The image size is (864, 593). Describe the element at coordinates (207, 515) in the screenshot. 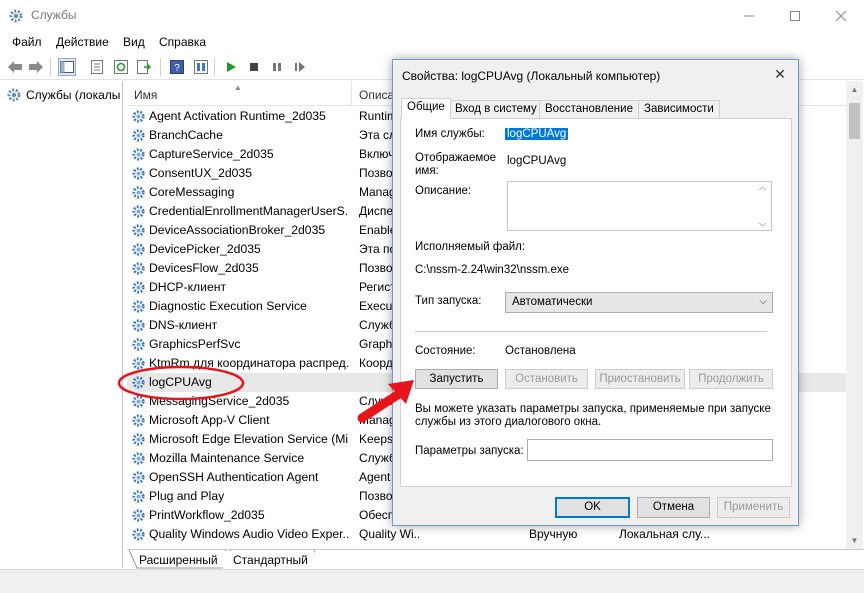

I see `service-name: PrintWorkflow_2d035` at that location.